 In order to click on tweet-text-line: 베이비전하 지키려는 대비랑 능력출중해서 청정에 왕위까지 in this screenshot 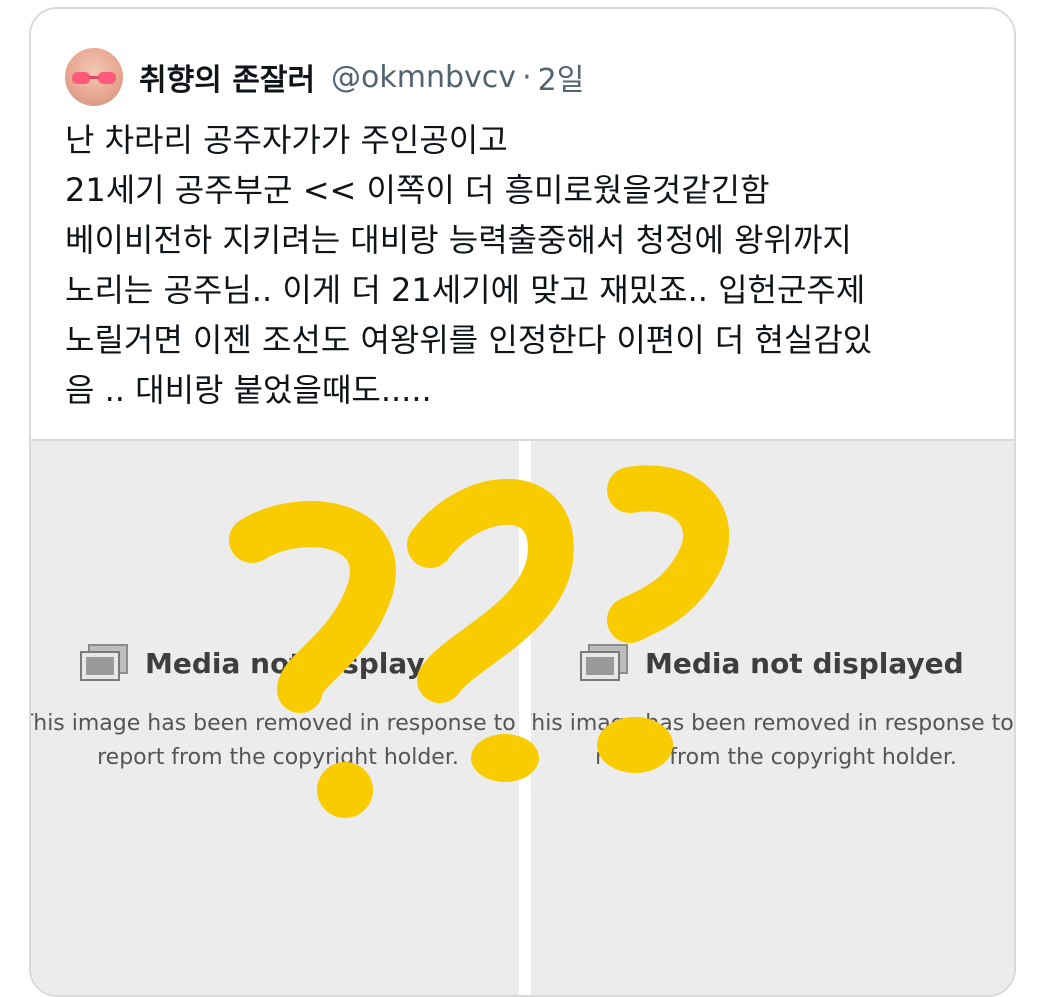, I will do `click(458, 240)`.